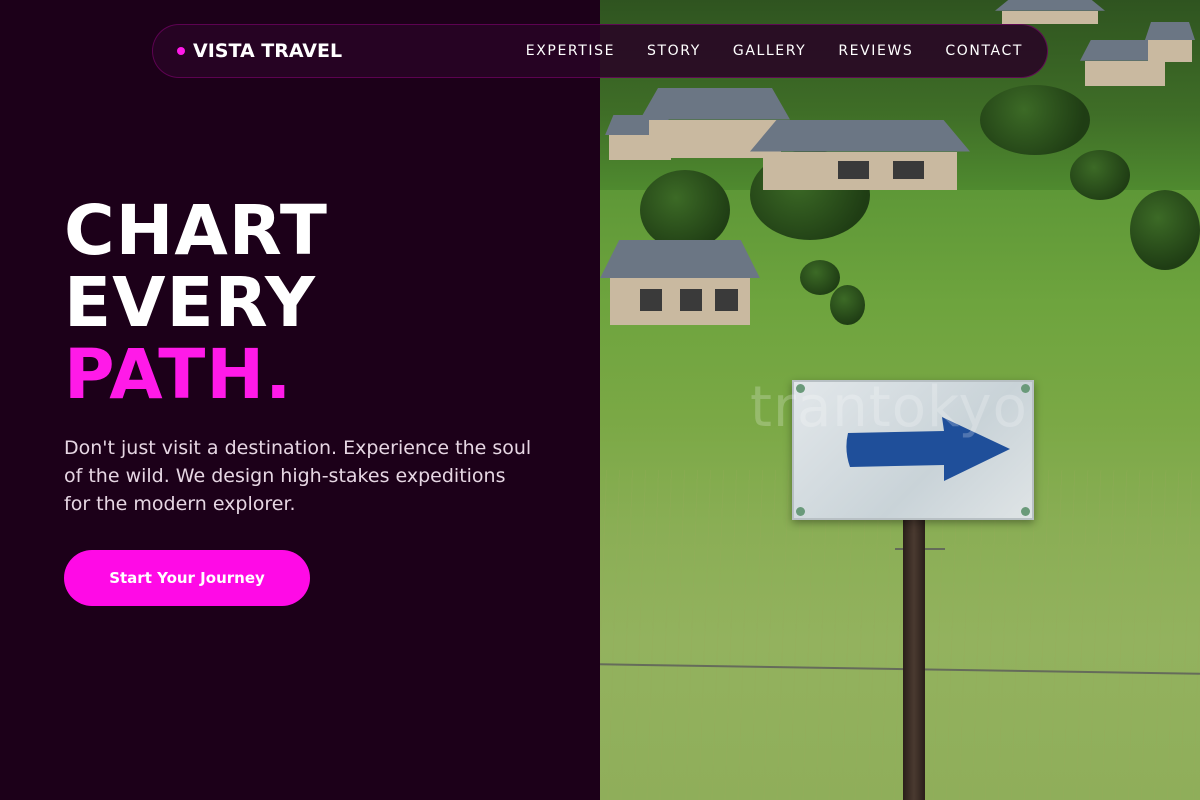 The width and height of the screenshot is (1200, 800). What do you see at coordinates (268, 51) in the screenshot?
I see `brand-name: VISTA TRAVEL` at bounding box center [268, 51].